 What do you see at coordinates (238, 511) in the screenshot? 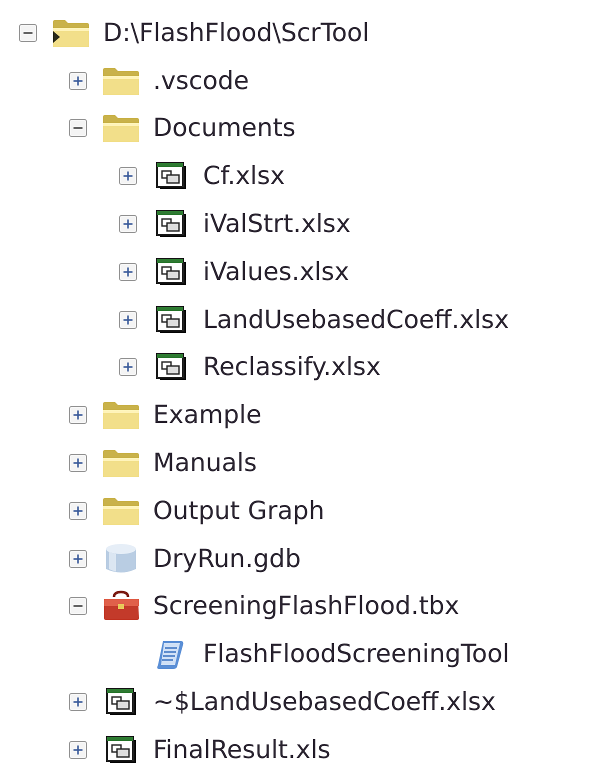
I see `item-label: Output Graph` at bounding box center [238, 511].